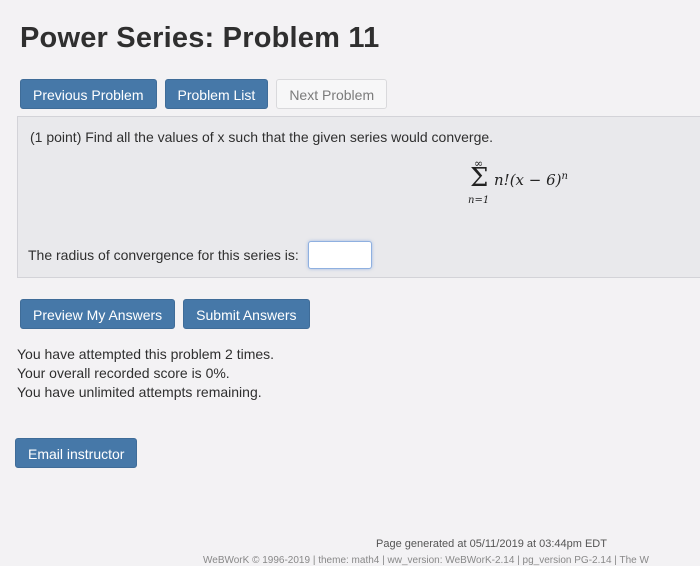  I want to click on email-instructor-button: Email instructor, so click(76, 453).